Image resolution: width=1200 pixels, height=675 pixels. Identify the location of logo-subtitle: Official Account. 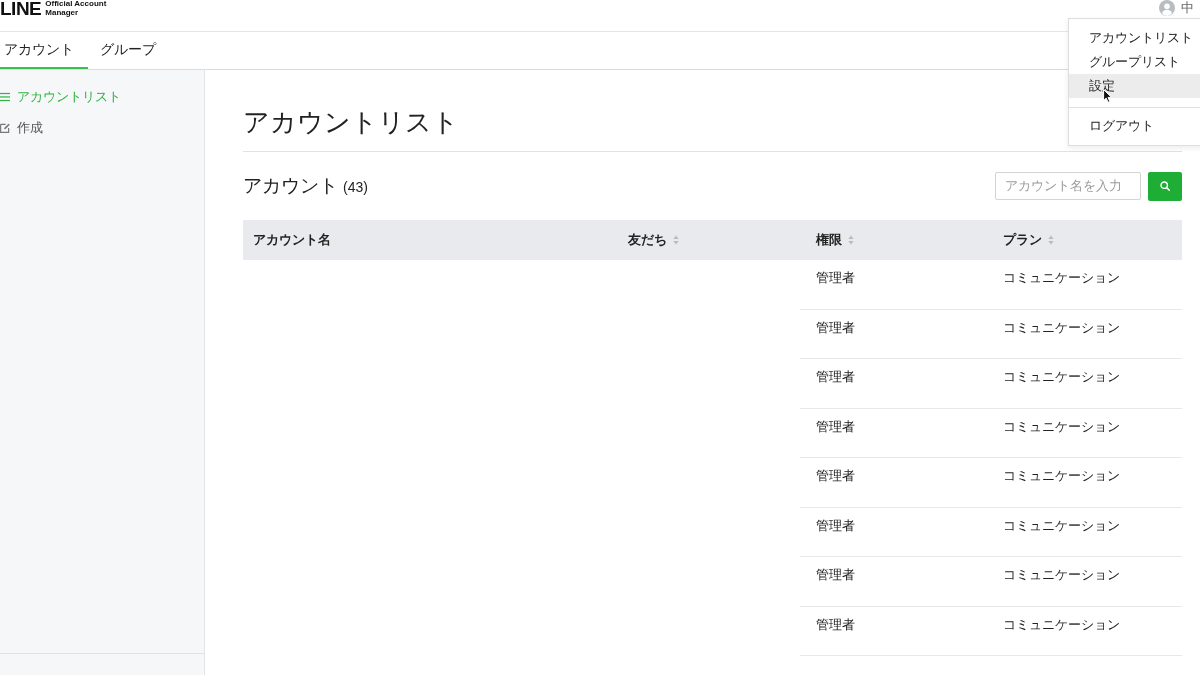
(76, 4).